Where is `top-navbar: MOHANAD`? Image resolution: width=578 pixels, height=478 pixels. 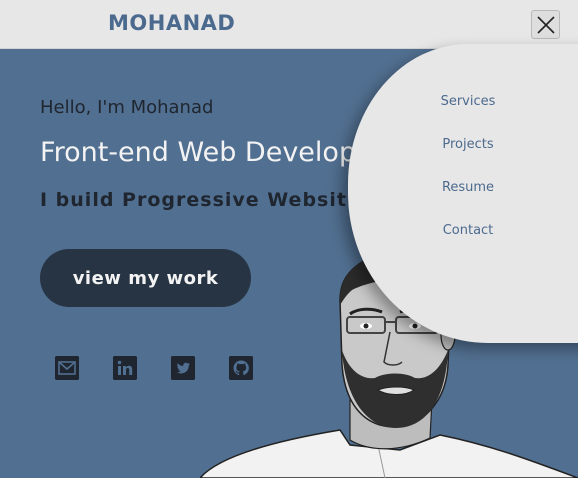 top-navbar: MOHANAD is located at coordinates (289, 24).